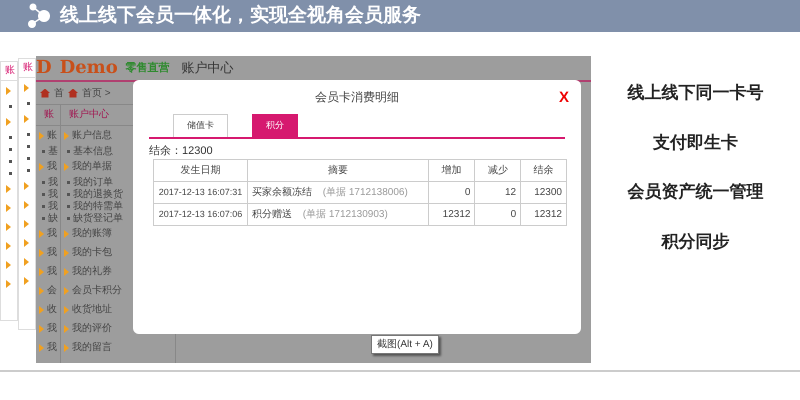  Describe the element at coordinates (451, 215) in the screenshot. I see `table-cell: 12312` at that location.